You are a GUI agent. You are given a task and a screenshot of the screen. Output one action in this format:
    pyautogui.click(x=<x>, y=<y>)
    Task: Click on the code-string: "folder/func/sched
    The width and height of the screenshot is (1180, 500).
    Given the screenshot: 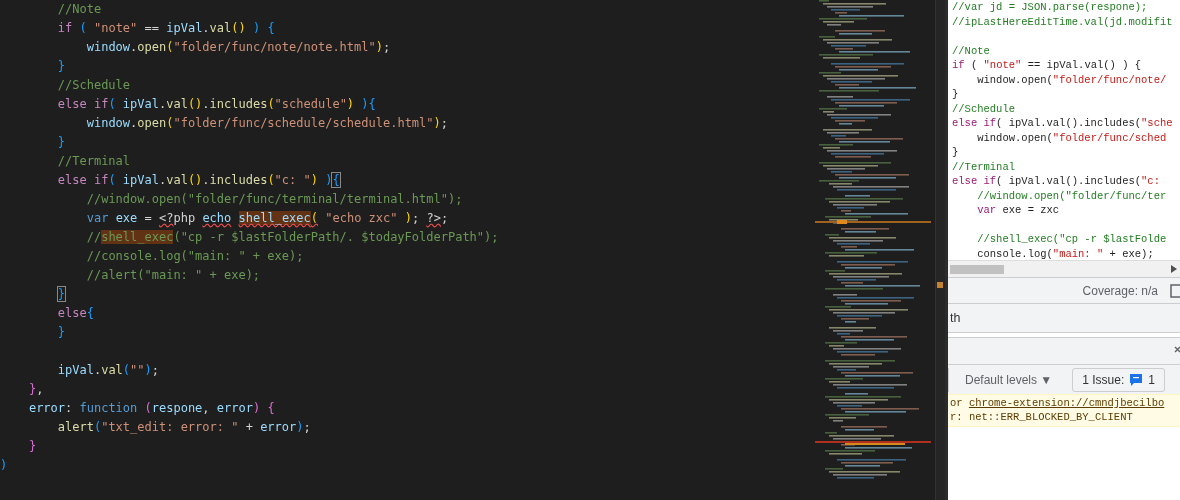 What is the action you would take?
    pyautogui.click(x=1109, y=137)
    